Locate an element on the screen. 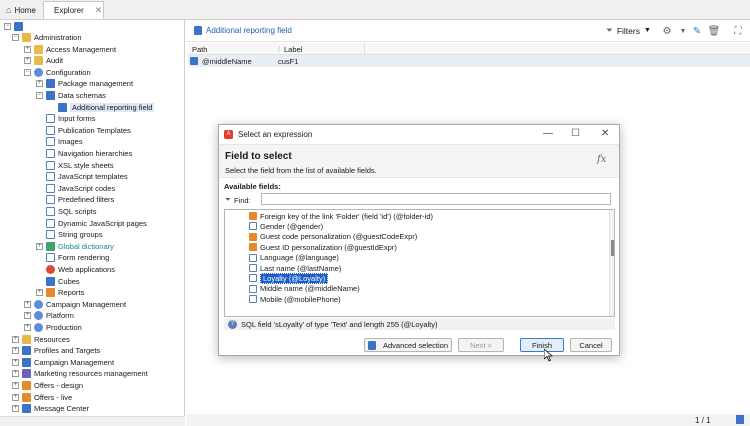 Image resolution: width=750 pixels, height=426 pixels. tree-item: + Resources is located at coordinates (41, 339).